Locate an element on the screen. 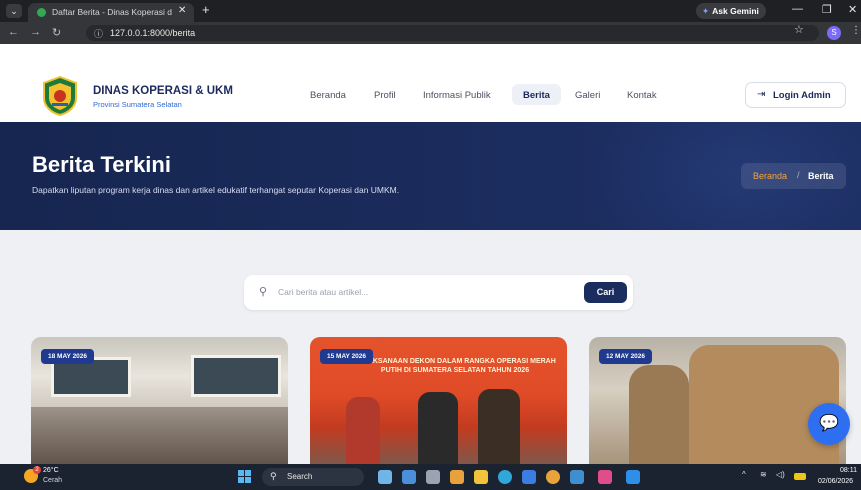 Image resolution: width=861 pixels, height=490 pixels. ask-gemini-button: ✦ Ask Gemini is located at coordinates (731, 11).